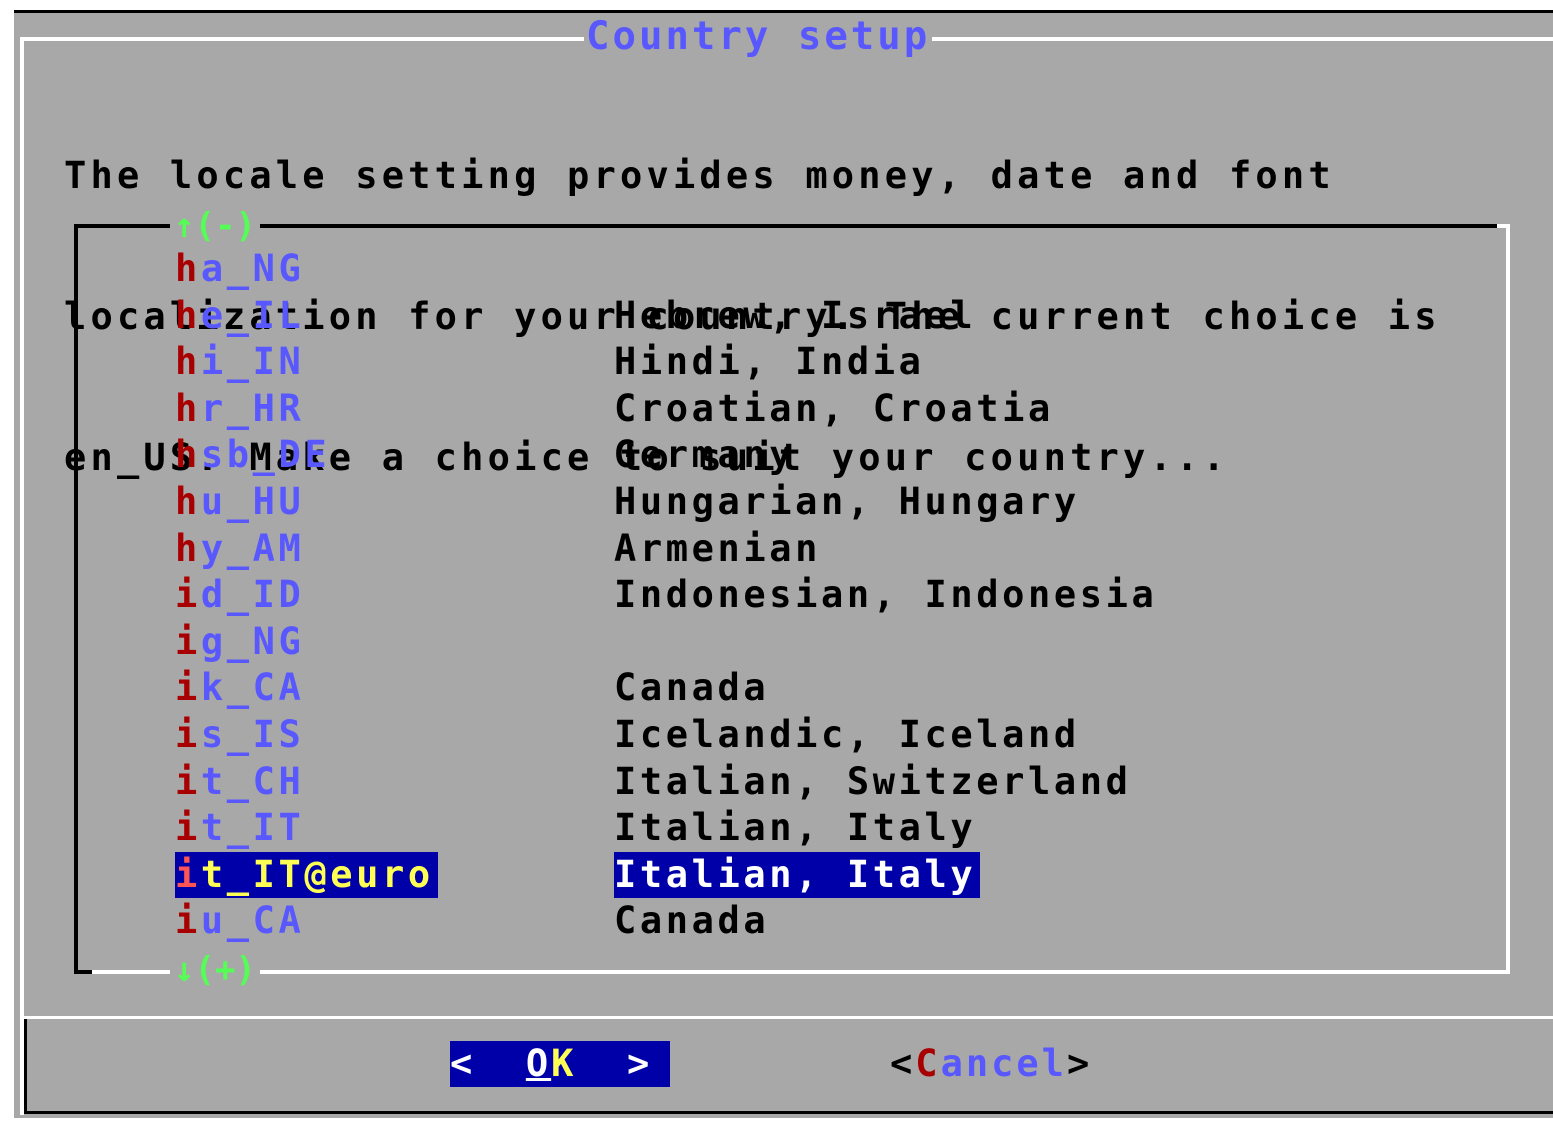  I want to click on locale-code-rest: t_CH, so click(252, 781).